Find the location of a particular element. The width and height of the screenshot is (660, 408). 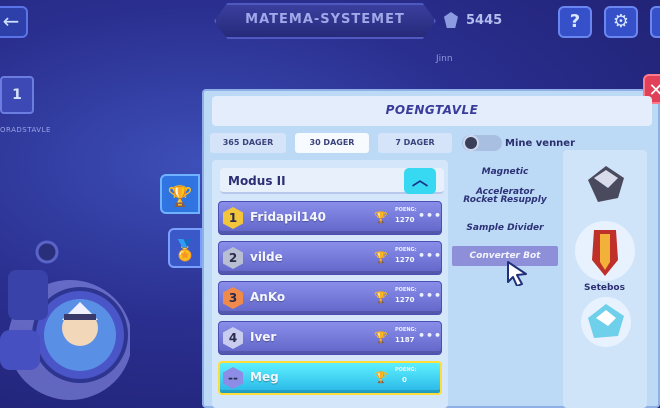

level-badge: 1 is located at coordinates (17, 95).